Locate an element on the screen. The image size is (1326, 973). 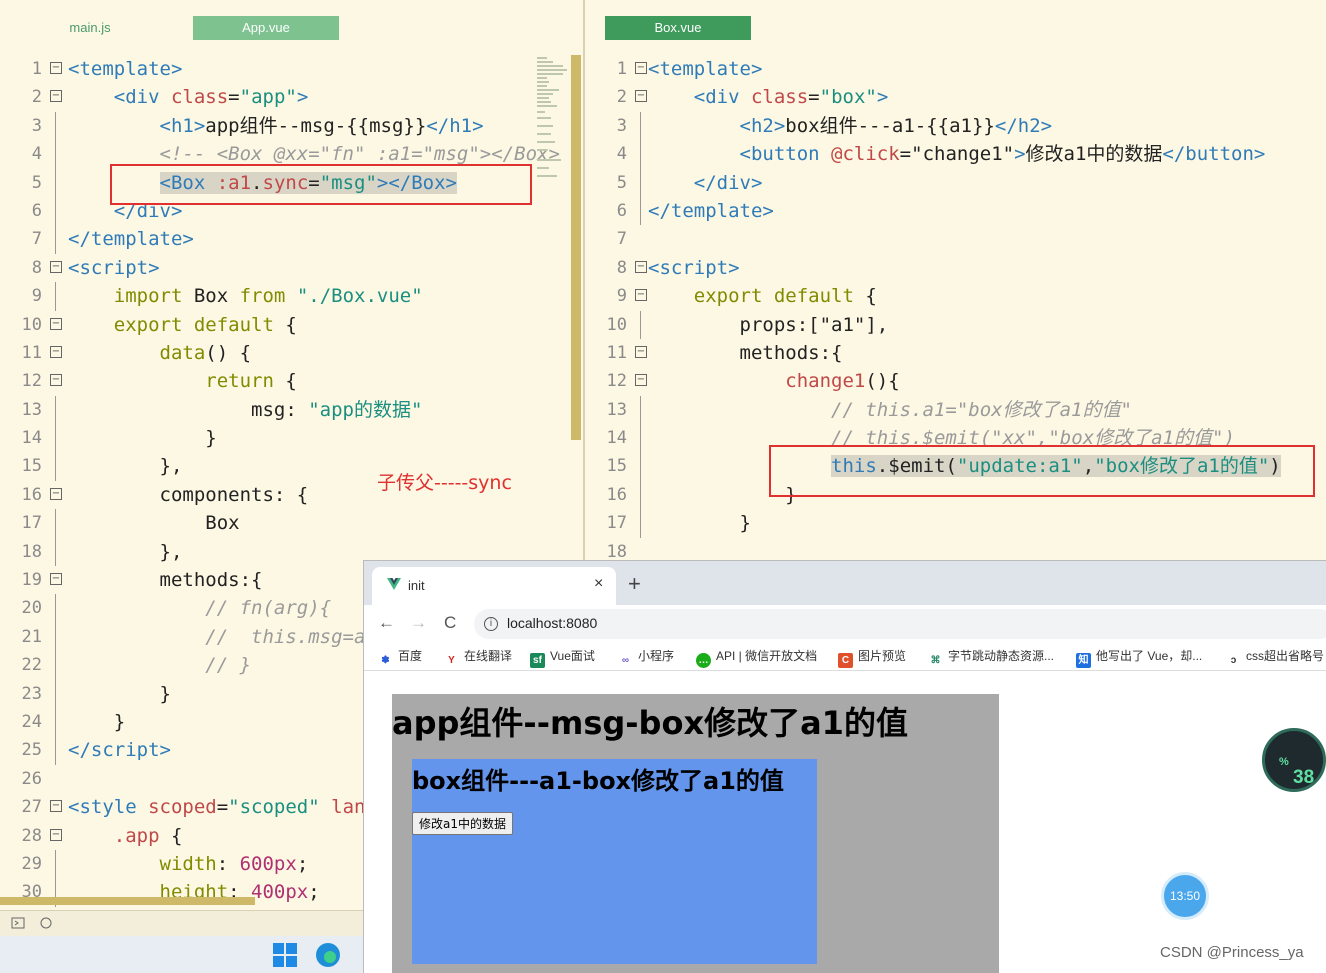
line-number: 6 is located at coordinates (621, 210).